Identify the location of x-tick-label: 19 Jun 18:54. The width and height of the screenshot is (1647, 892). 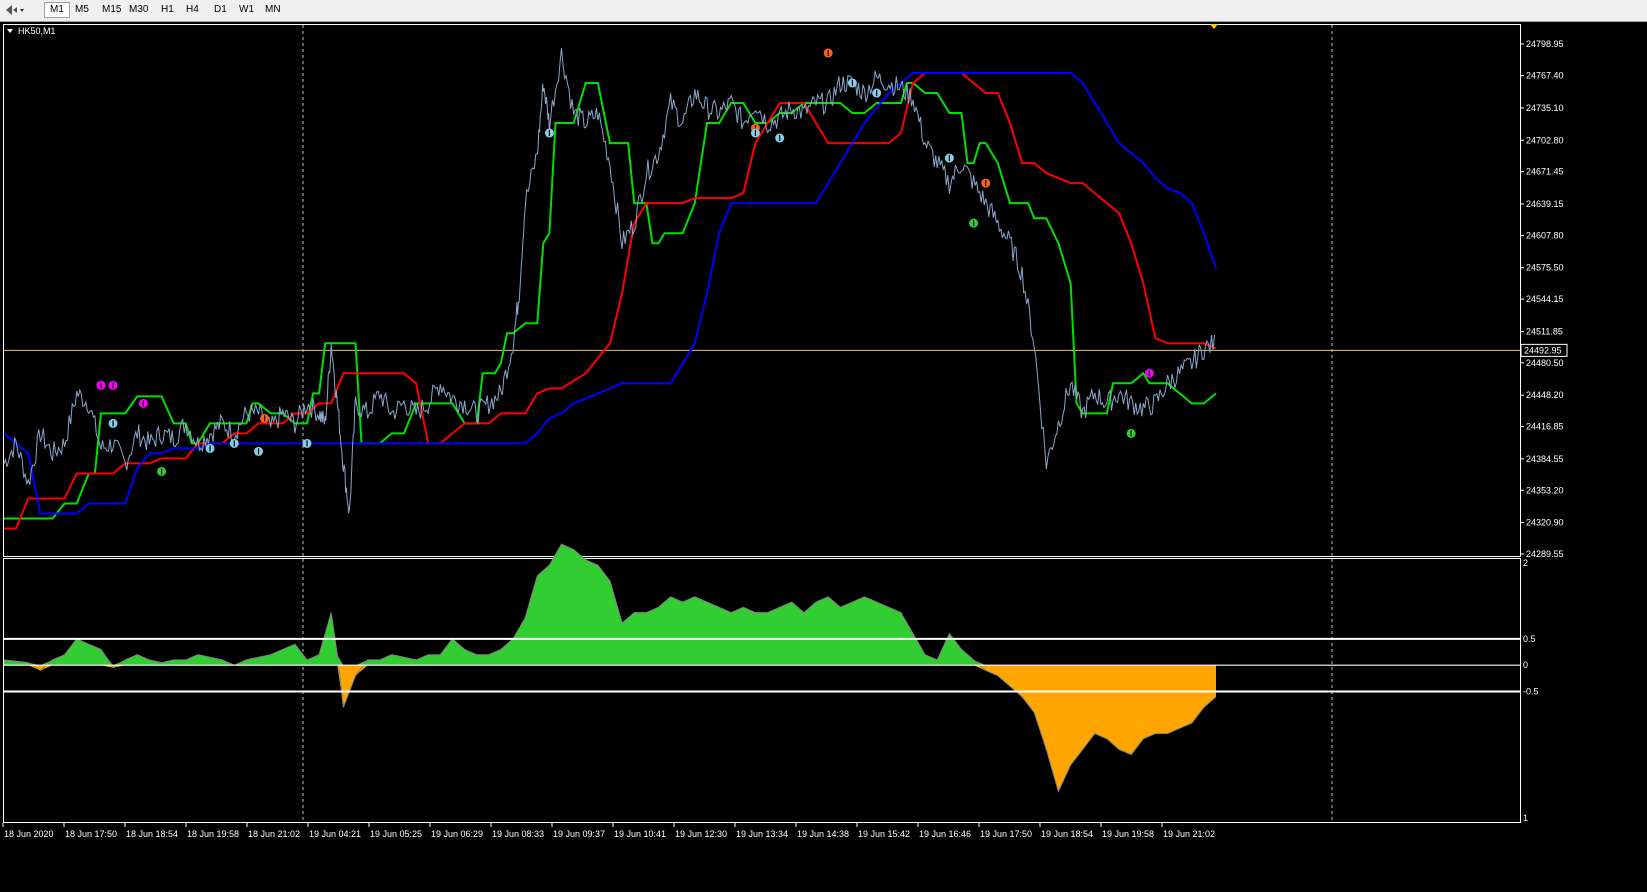
(1067, 834).